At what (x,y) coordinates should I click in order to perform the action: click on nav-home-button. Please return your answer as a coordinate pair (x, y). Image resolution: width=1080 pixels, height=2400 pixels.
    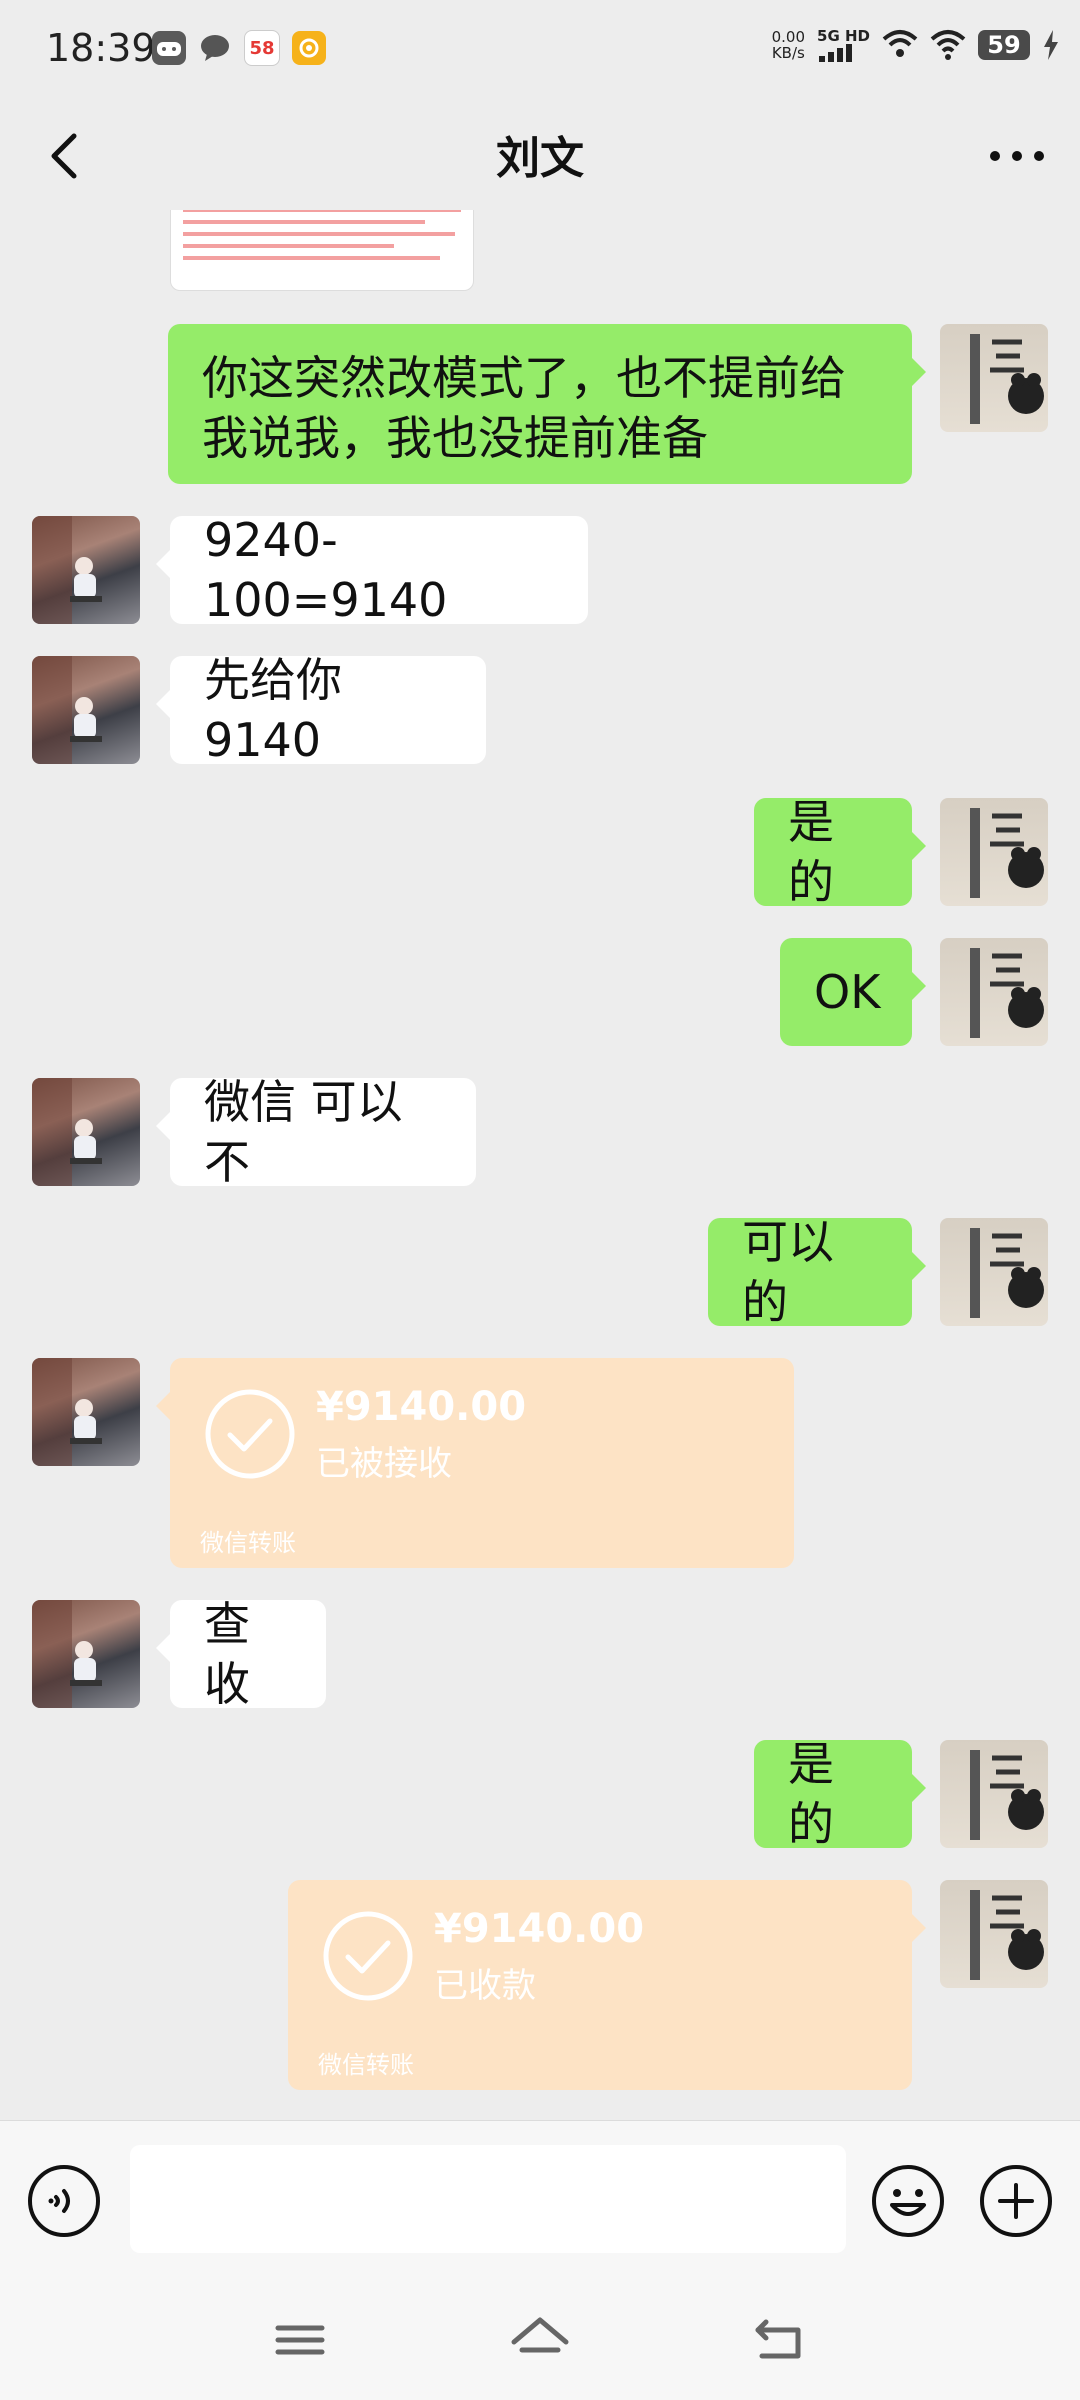
    Looking at the image, I should click on (540, 2340).